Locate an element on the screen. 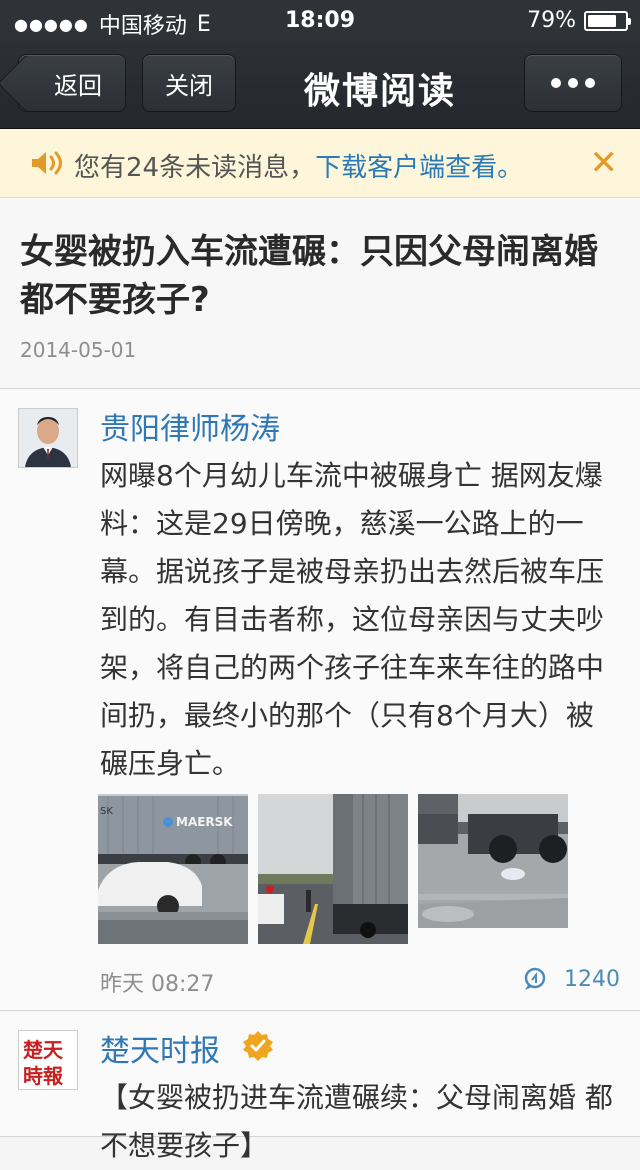  article-date: 2014-05-01 is located at coordinates (78, 350).